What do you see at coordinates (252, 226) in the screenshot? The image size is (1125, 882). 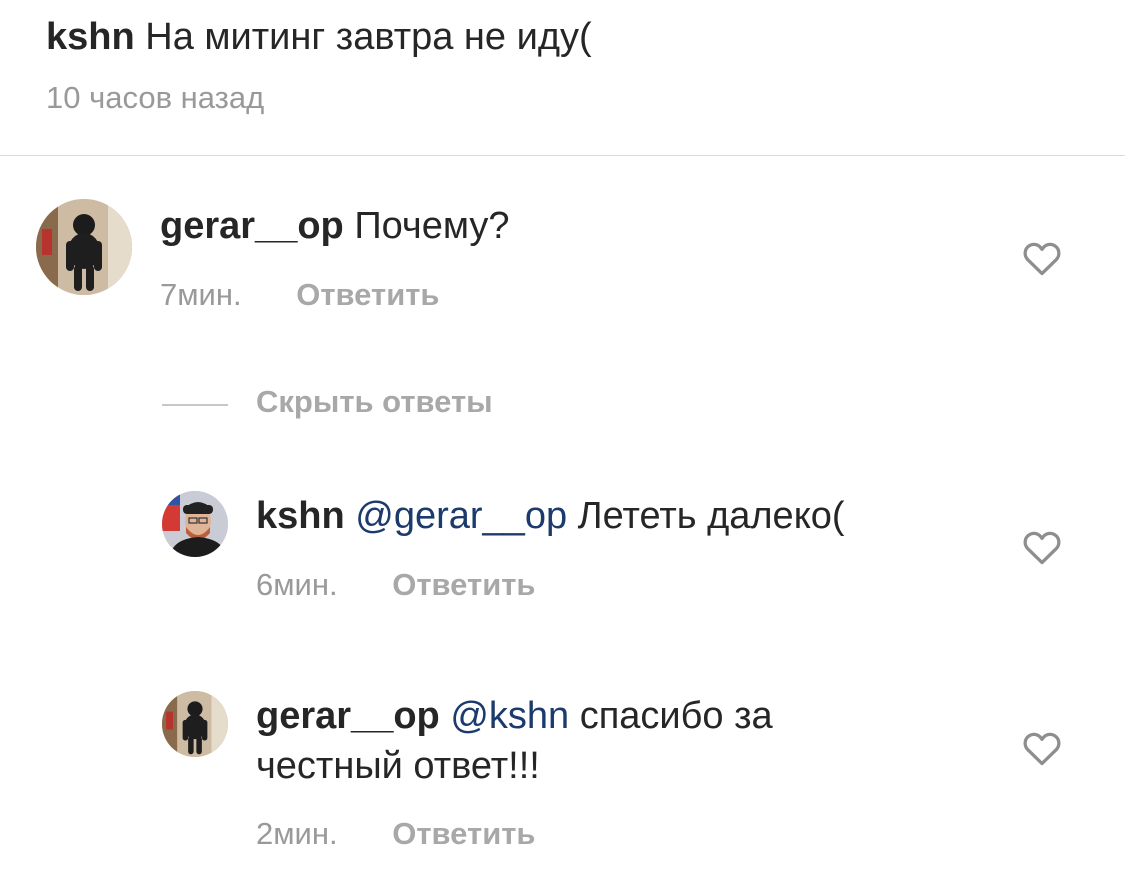 I see `comment-username: gerar__op` at bounding box center [252, 226].